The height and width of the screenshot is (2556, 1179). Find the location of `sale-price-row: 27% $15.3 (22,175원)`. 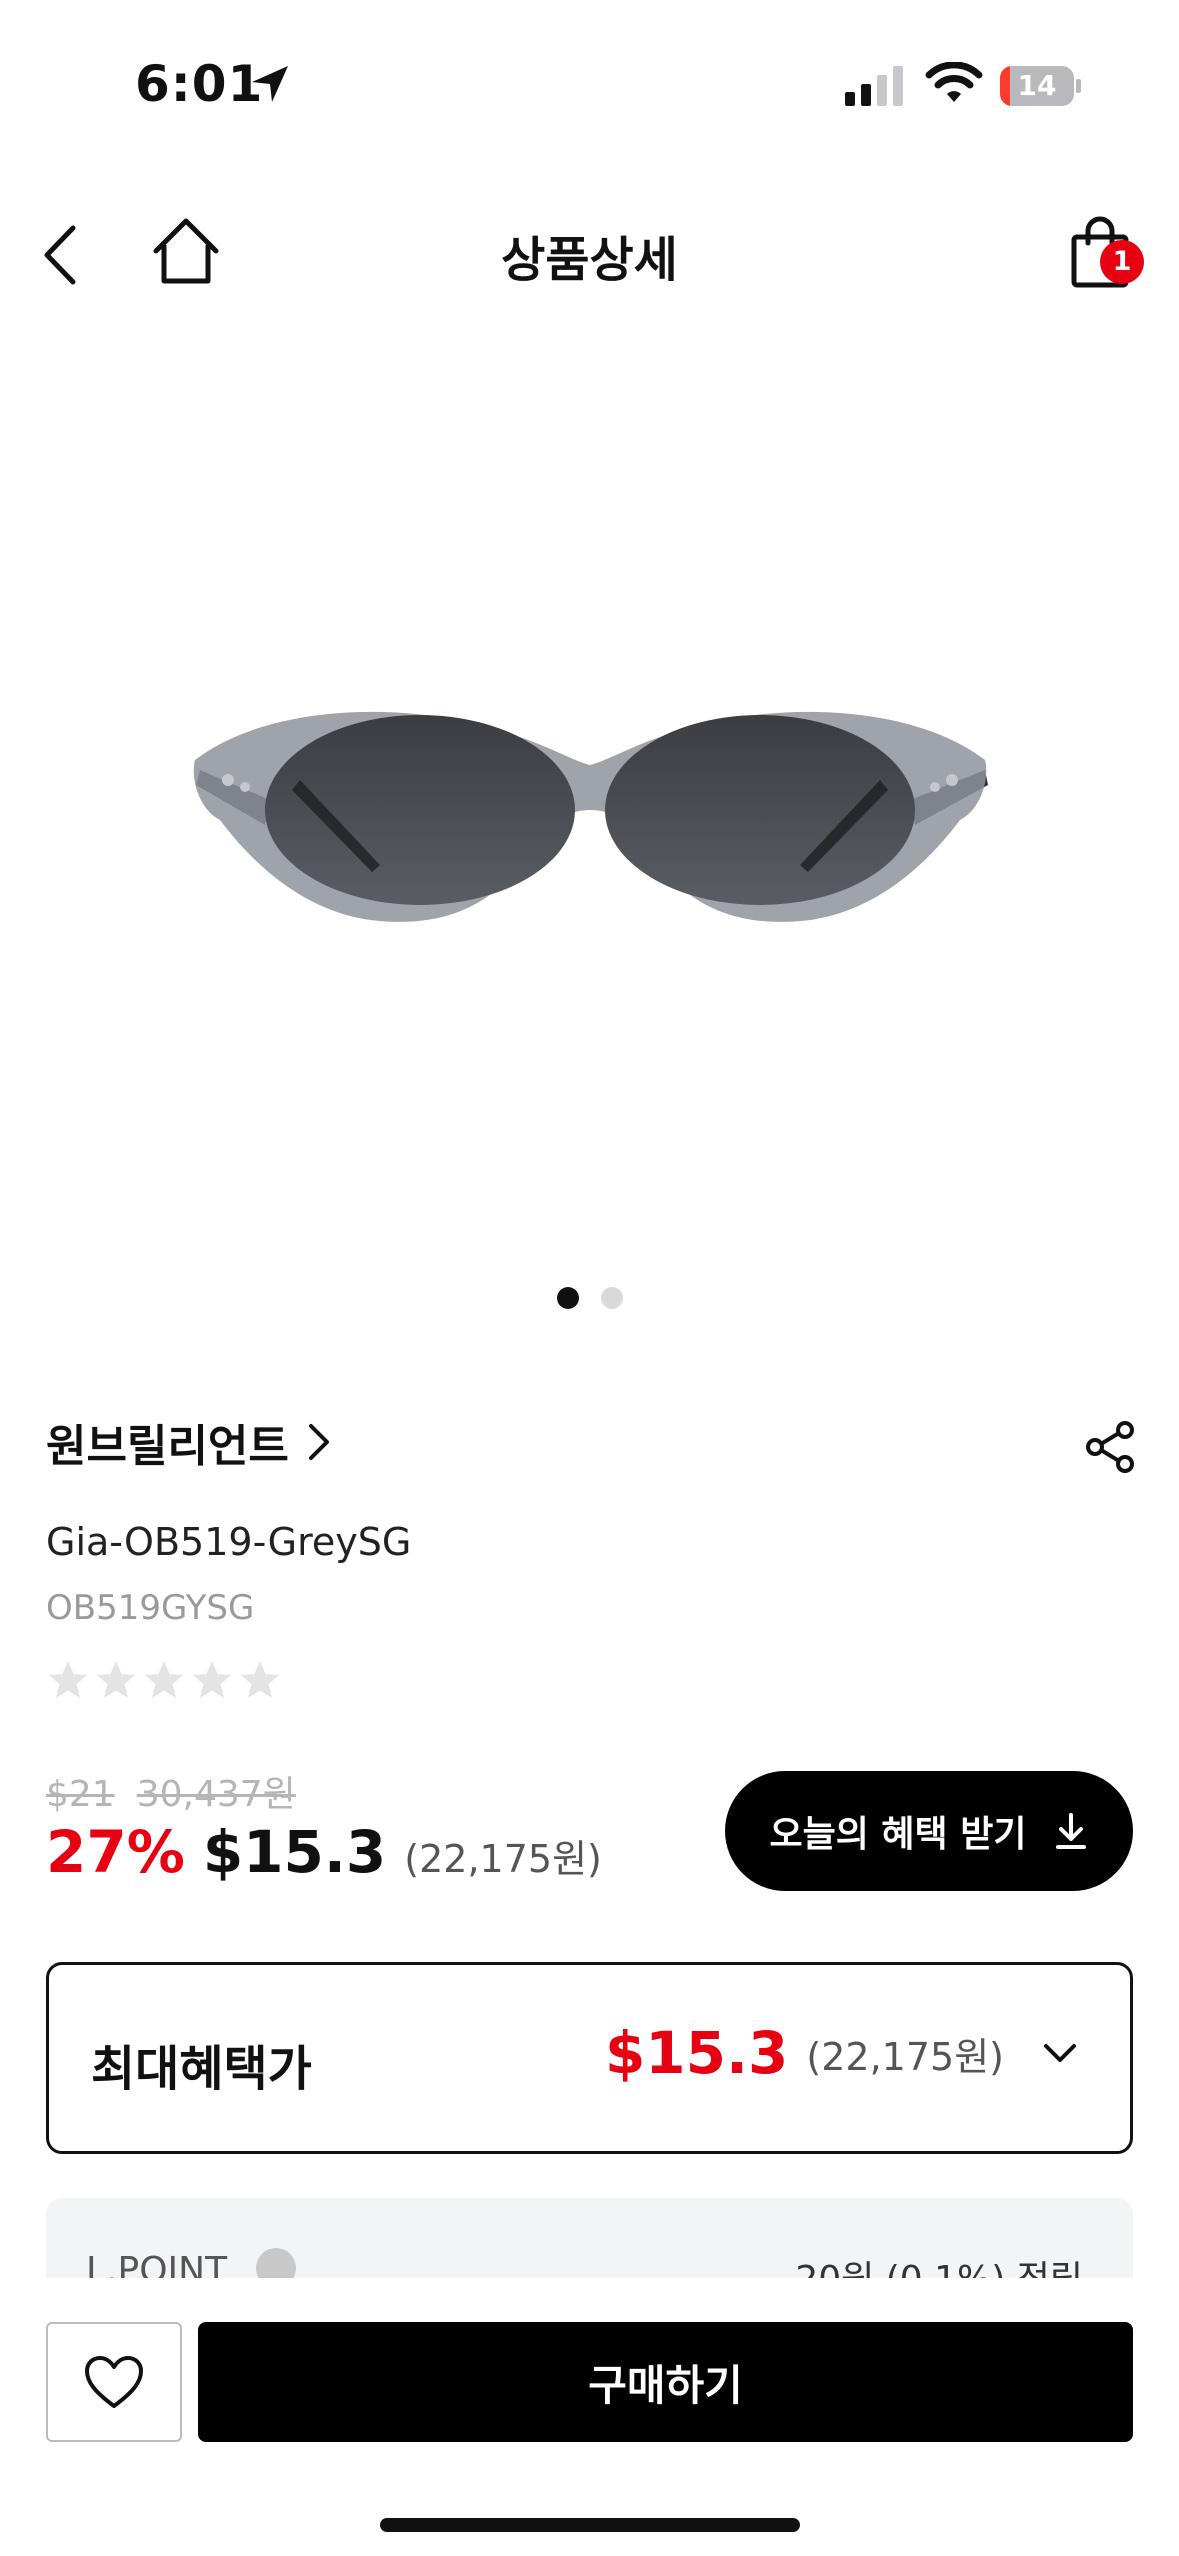

sale-price-row: 27% $15.3 (22,175원) is located at coordinates (324, 1852).